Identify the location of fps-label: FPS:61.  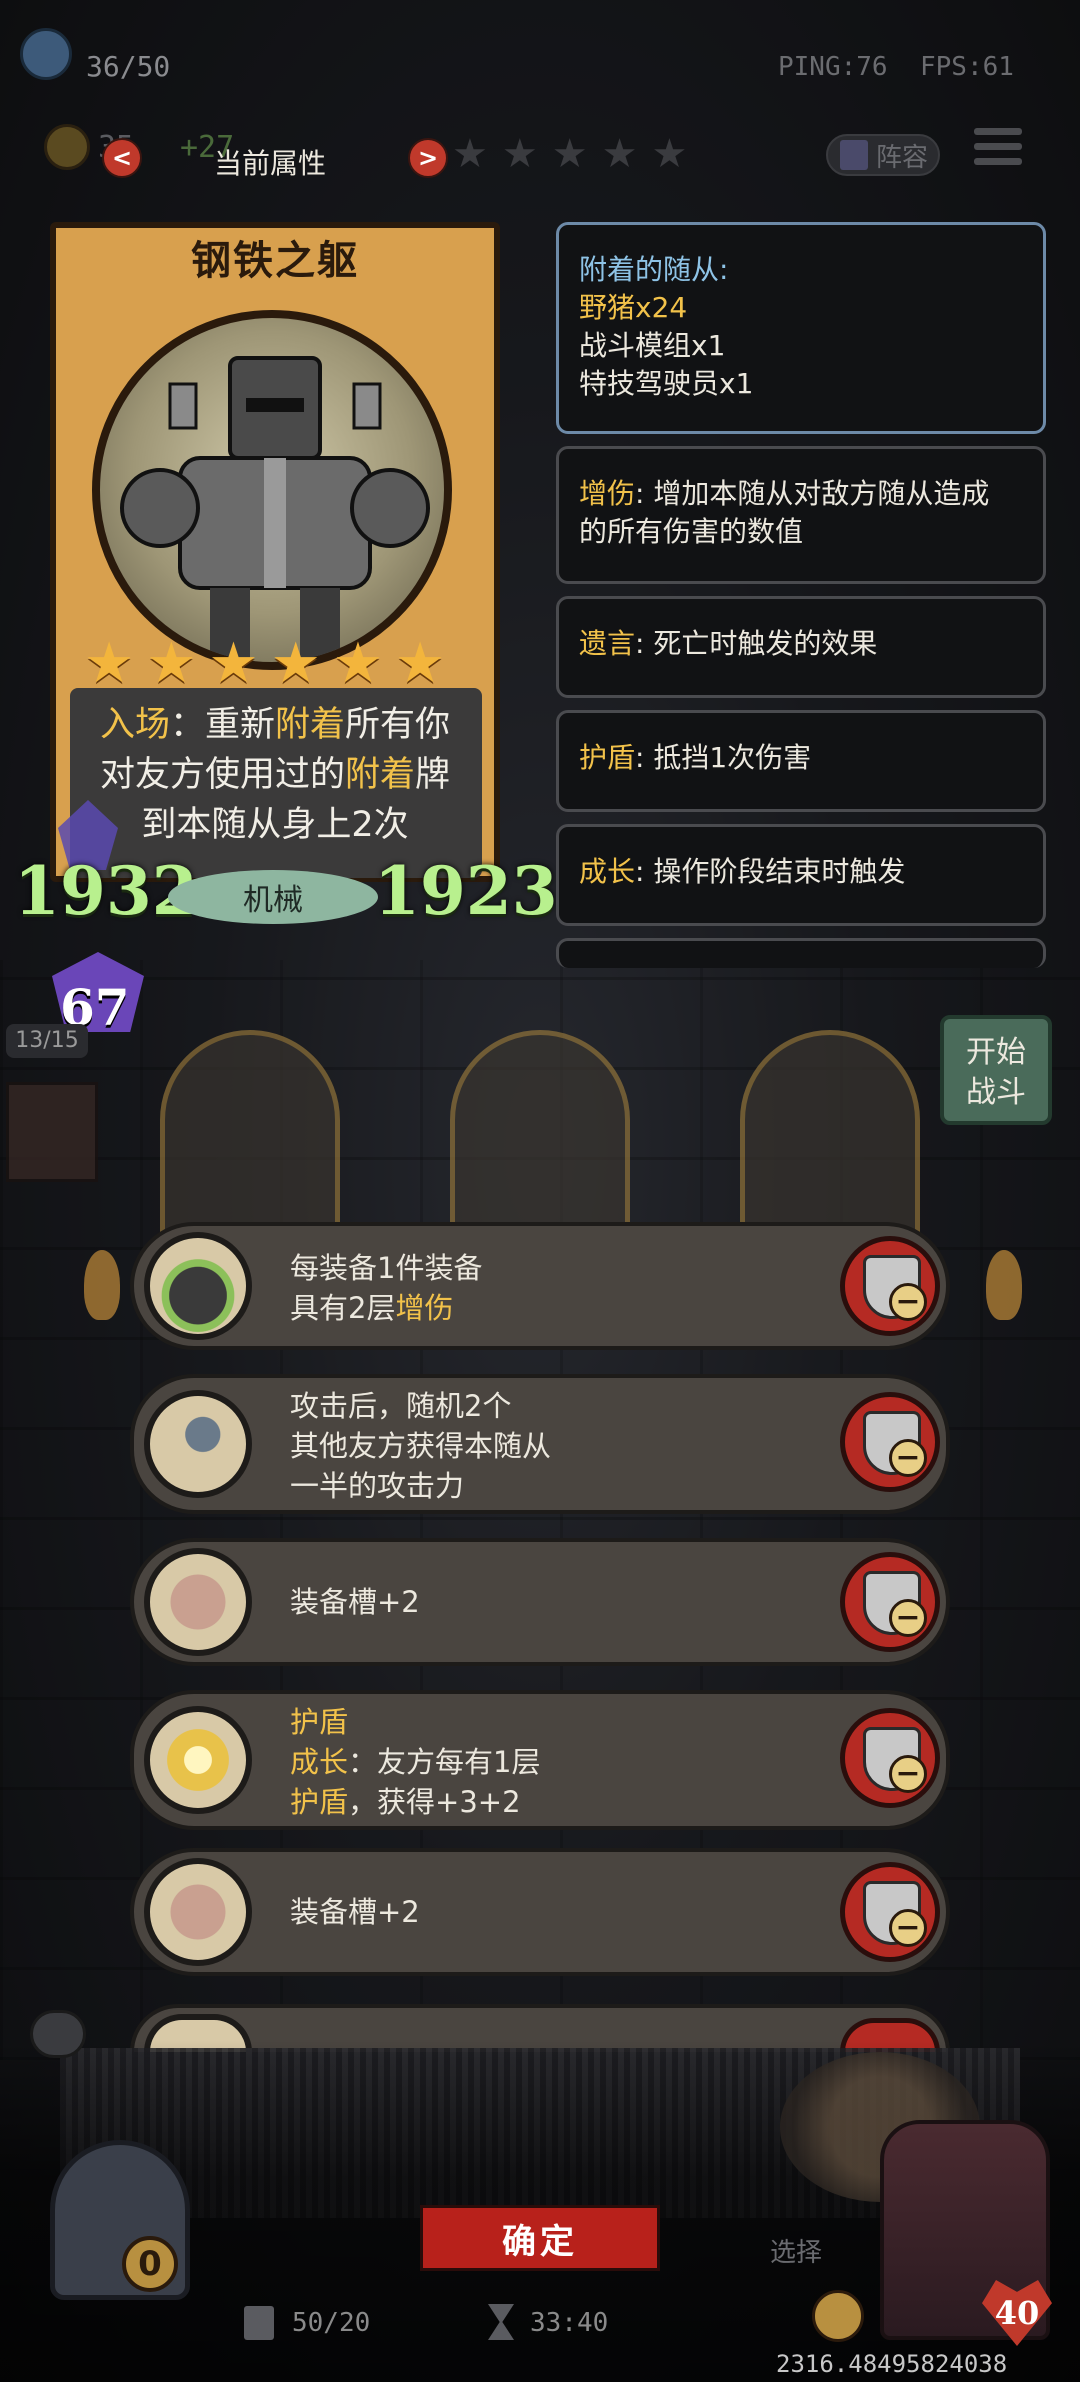
(967, 67).